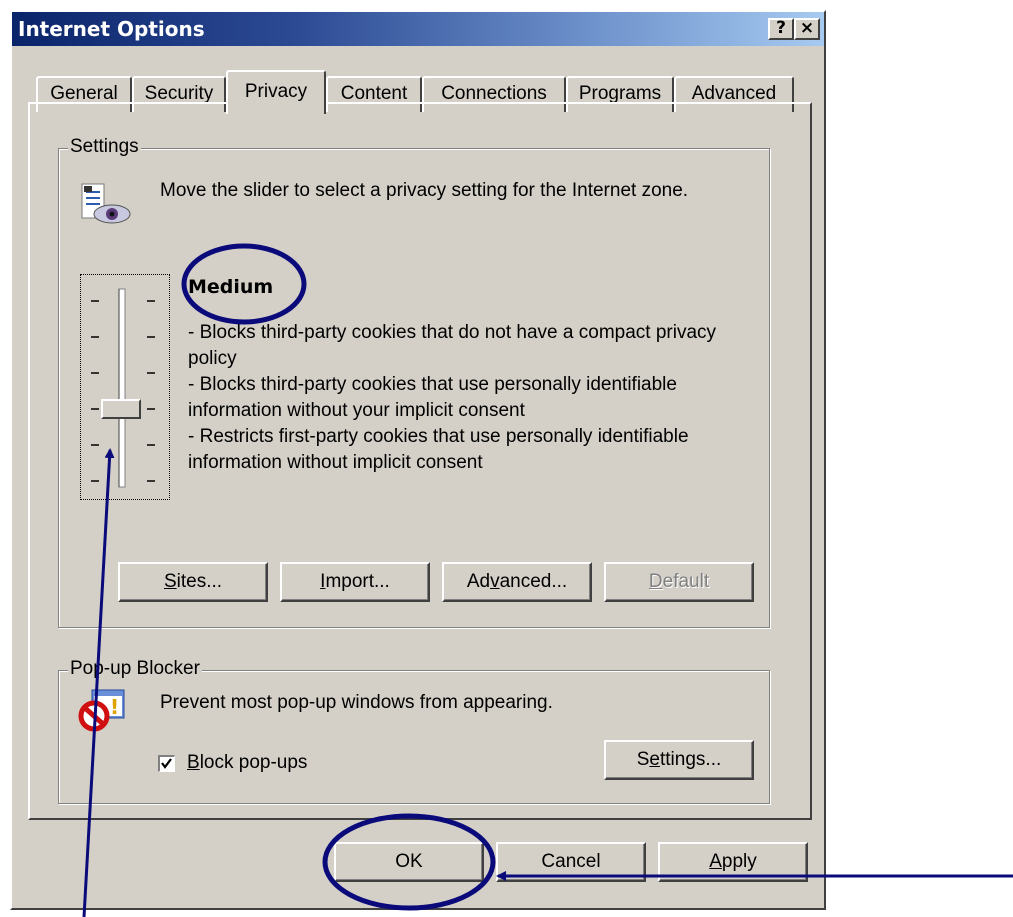 This screenshot has height=917, width=1013. I want to click on cancel-label: Cancel, so click(571, 861).